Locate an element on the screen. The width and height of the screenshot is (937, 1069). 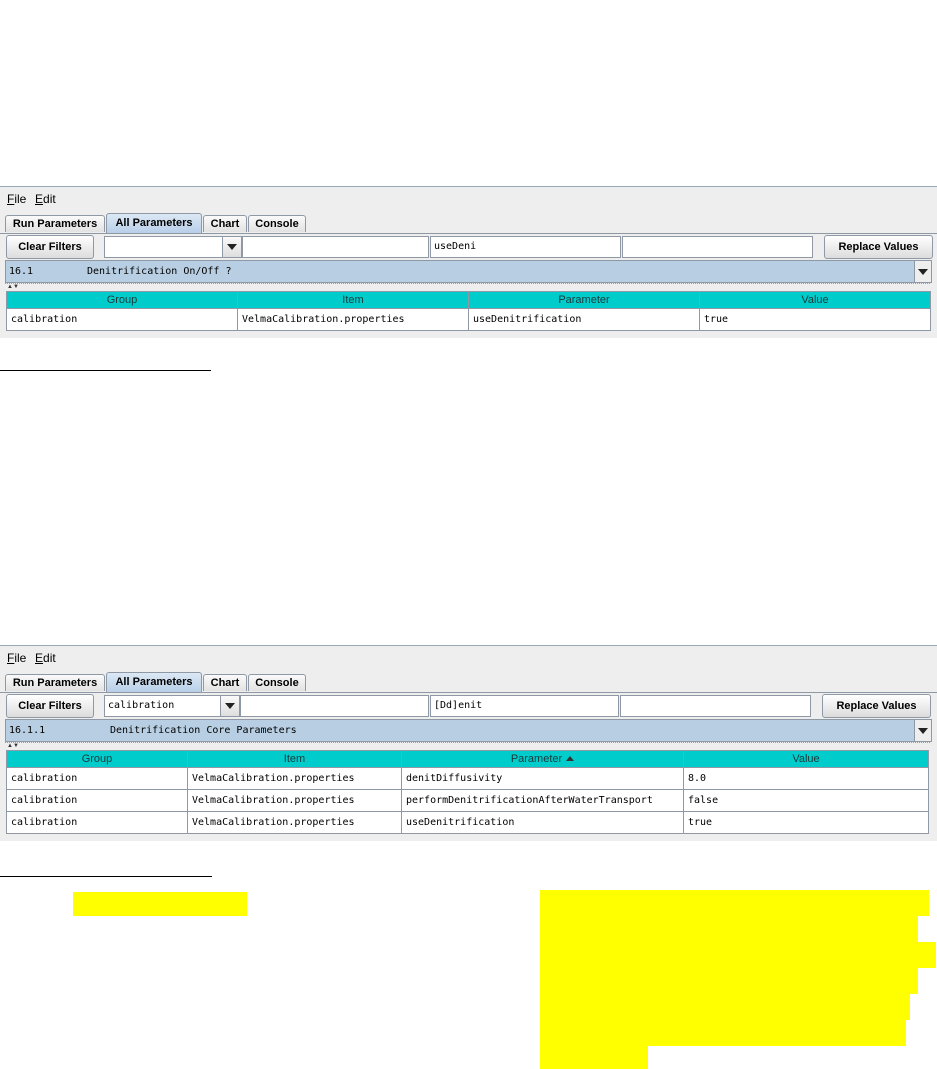
cell-value: 8.0 is located at coordinates (806, 778).